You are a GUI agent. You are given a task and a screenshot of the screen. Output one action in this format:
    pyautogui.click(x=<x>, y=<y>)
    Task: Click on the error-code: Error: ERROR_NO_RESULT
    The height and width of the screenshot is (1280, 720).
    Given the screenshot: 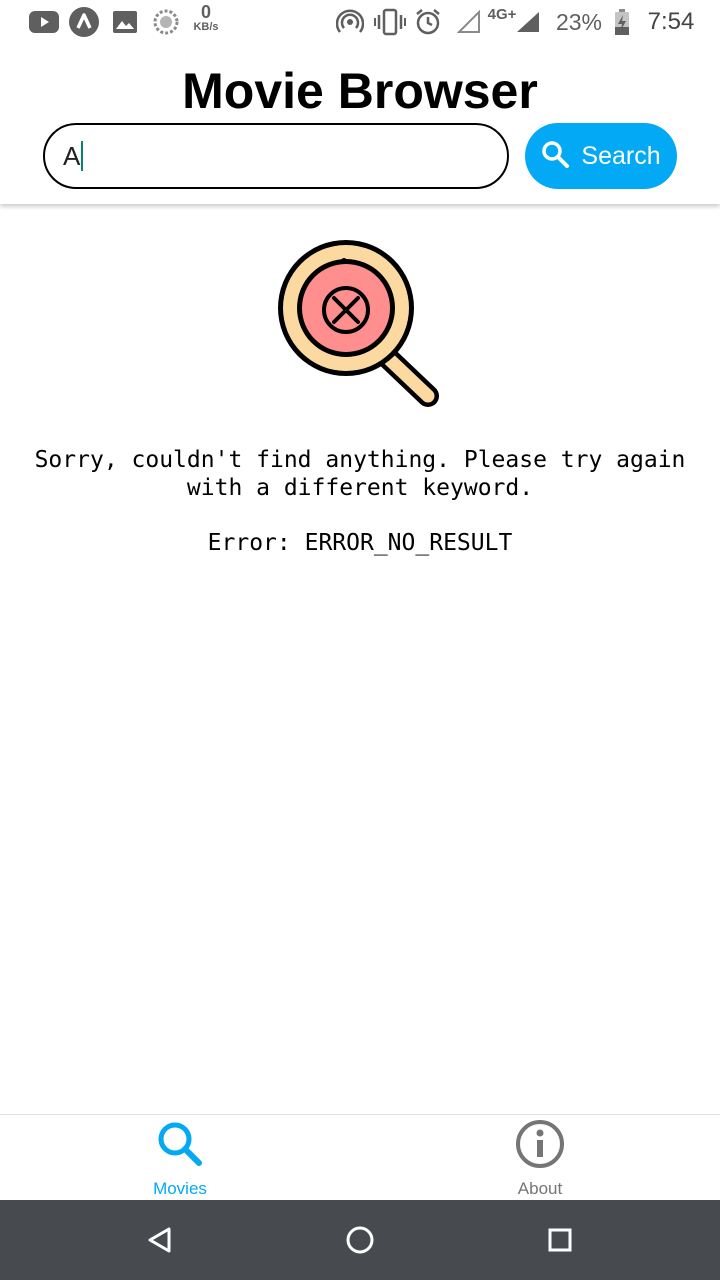 What is the action you would take?
    pyautogui.click(x=360, y=543)
    